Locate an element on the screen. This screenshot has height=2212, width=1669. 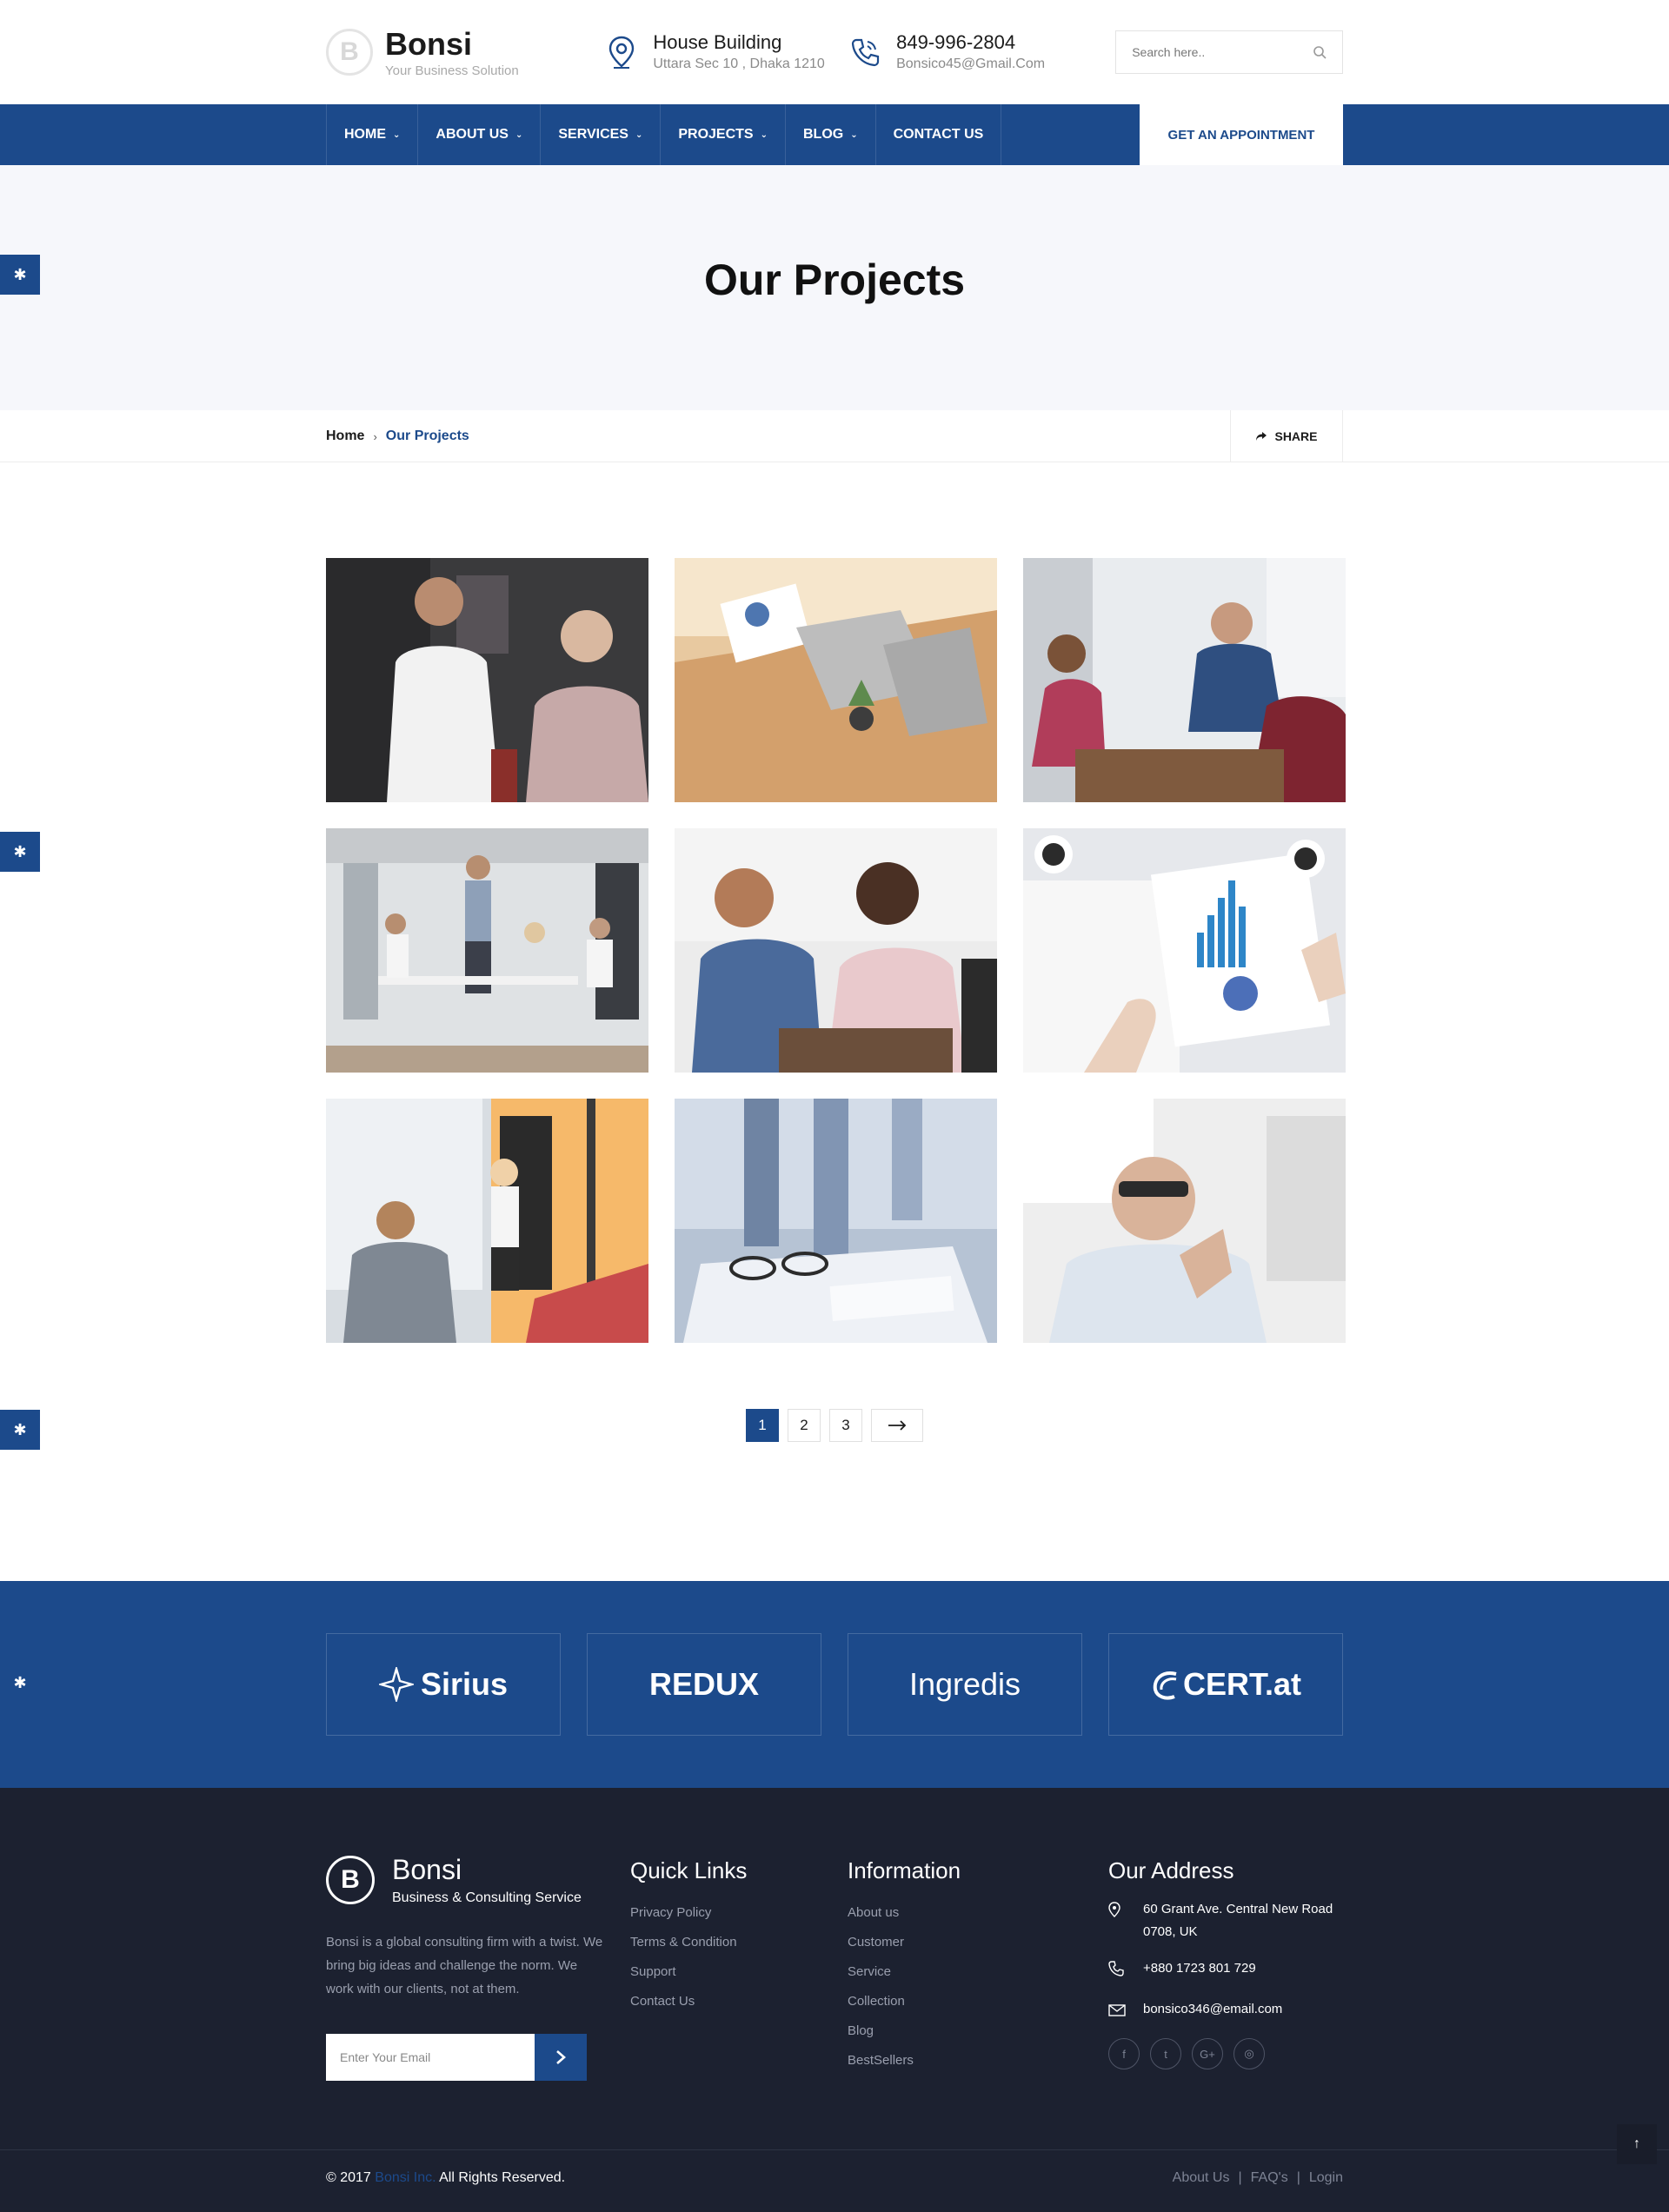
email-field: Enter Your Email is located at coordinates (430, 2057).